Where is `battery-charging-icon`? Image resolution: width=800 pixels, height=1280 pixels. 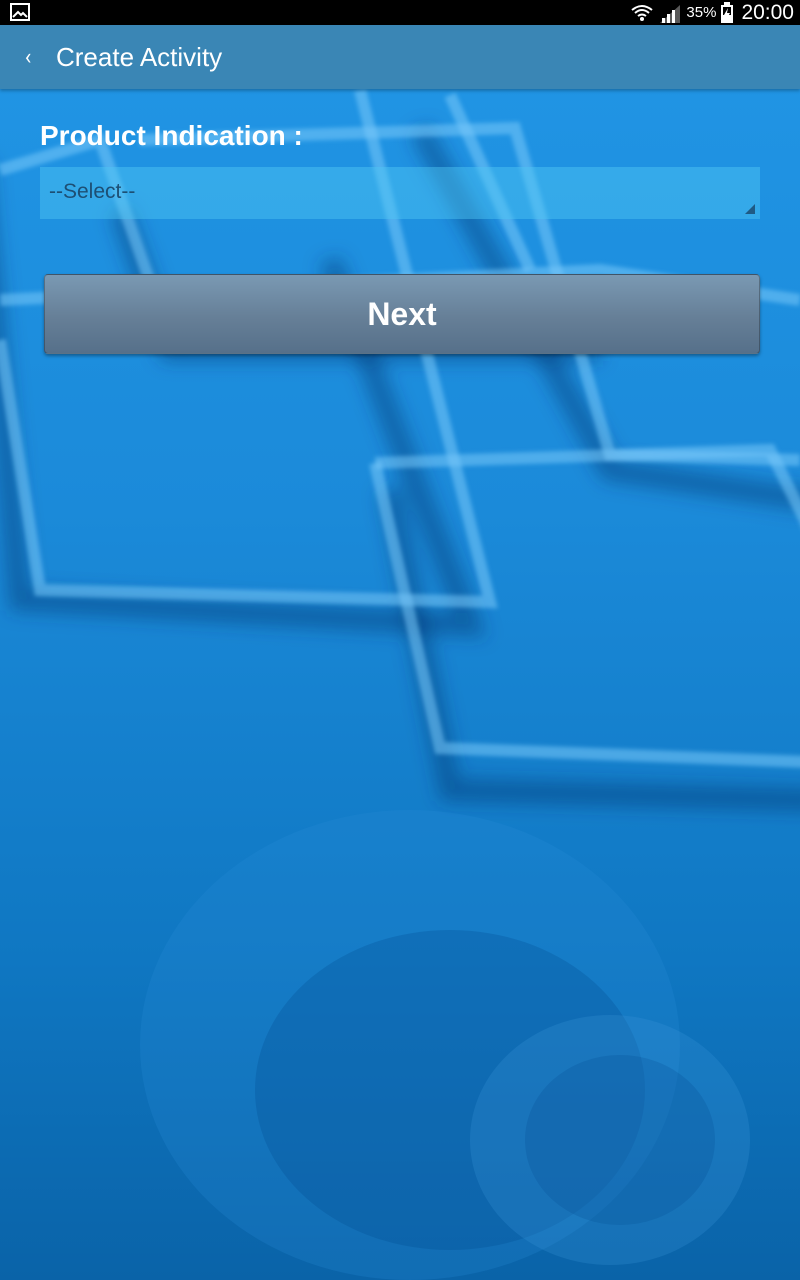 battery-charging-icon is located at coordinates (727, 12).